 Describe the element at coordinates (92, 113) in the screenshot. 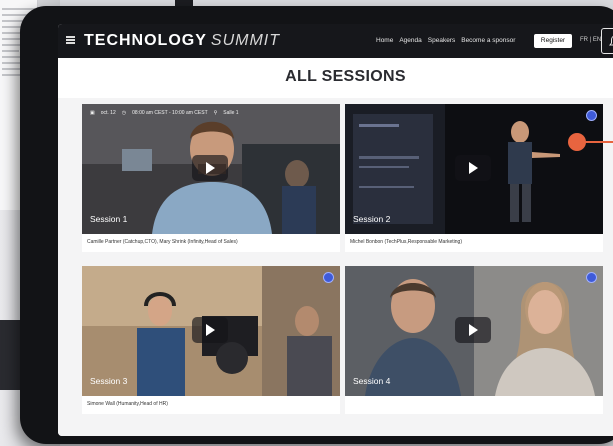

I see `calendar-icon: ▣` at that location.